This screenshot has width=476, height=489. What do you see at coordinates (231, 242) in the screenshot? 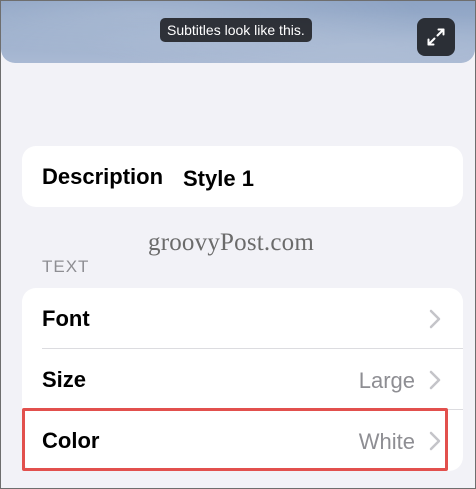
I see `watermark: groovyPost.com` at bounding box center [231, 242].